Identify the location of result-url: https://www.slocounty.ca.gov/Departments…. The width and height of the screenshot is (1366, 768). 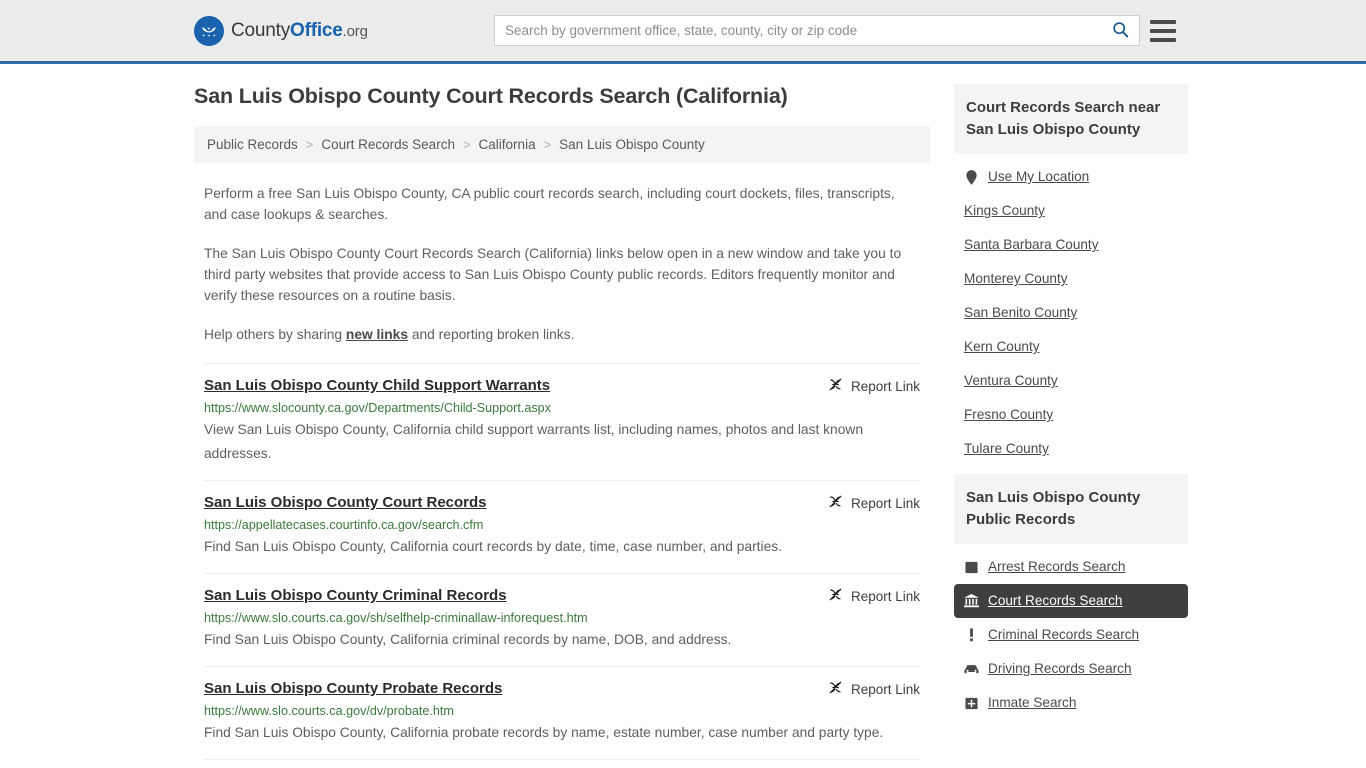
(377, 408).